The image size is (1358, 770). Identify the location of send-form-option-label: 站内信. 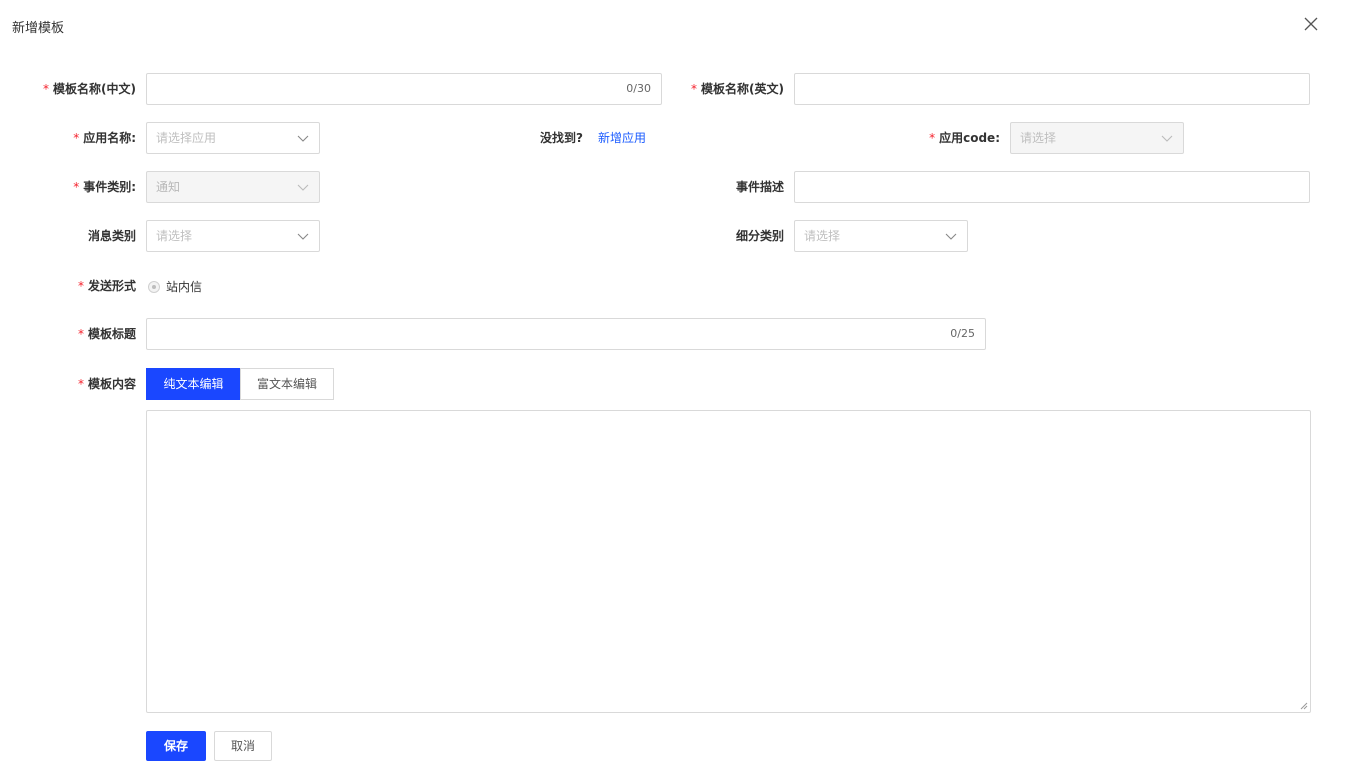
(184, 287).